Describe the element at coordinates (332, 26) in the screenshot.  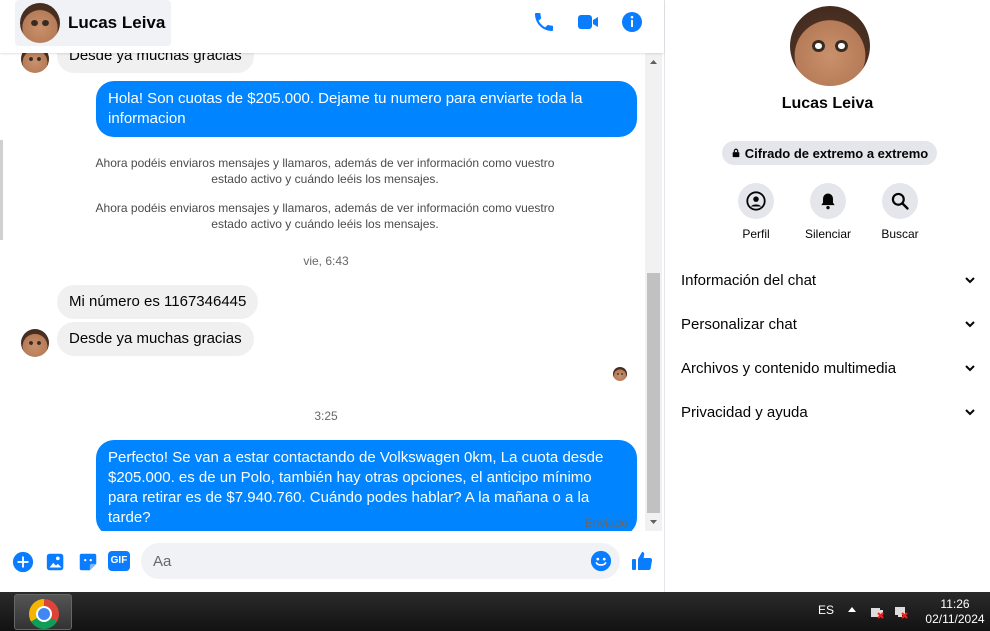
I see `chat-header: Lucas Leiva` at that location.